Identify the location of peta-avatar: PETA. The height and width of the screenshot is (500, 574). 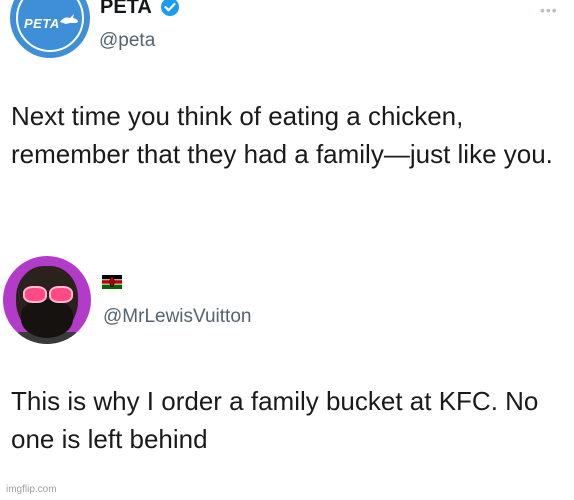
(50, 29).